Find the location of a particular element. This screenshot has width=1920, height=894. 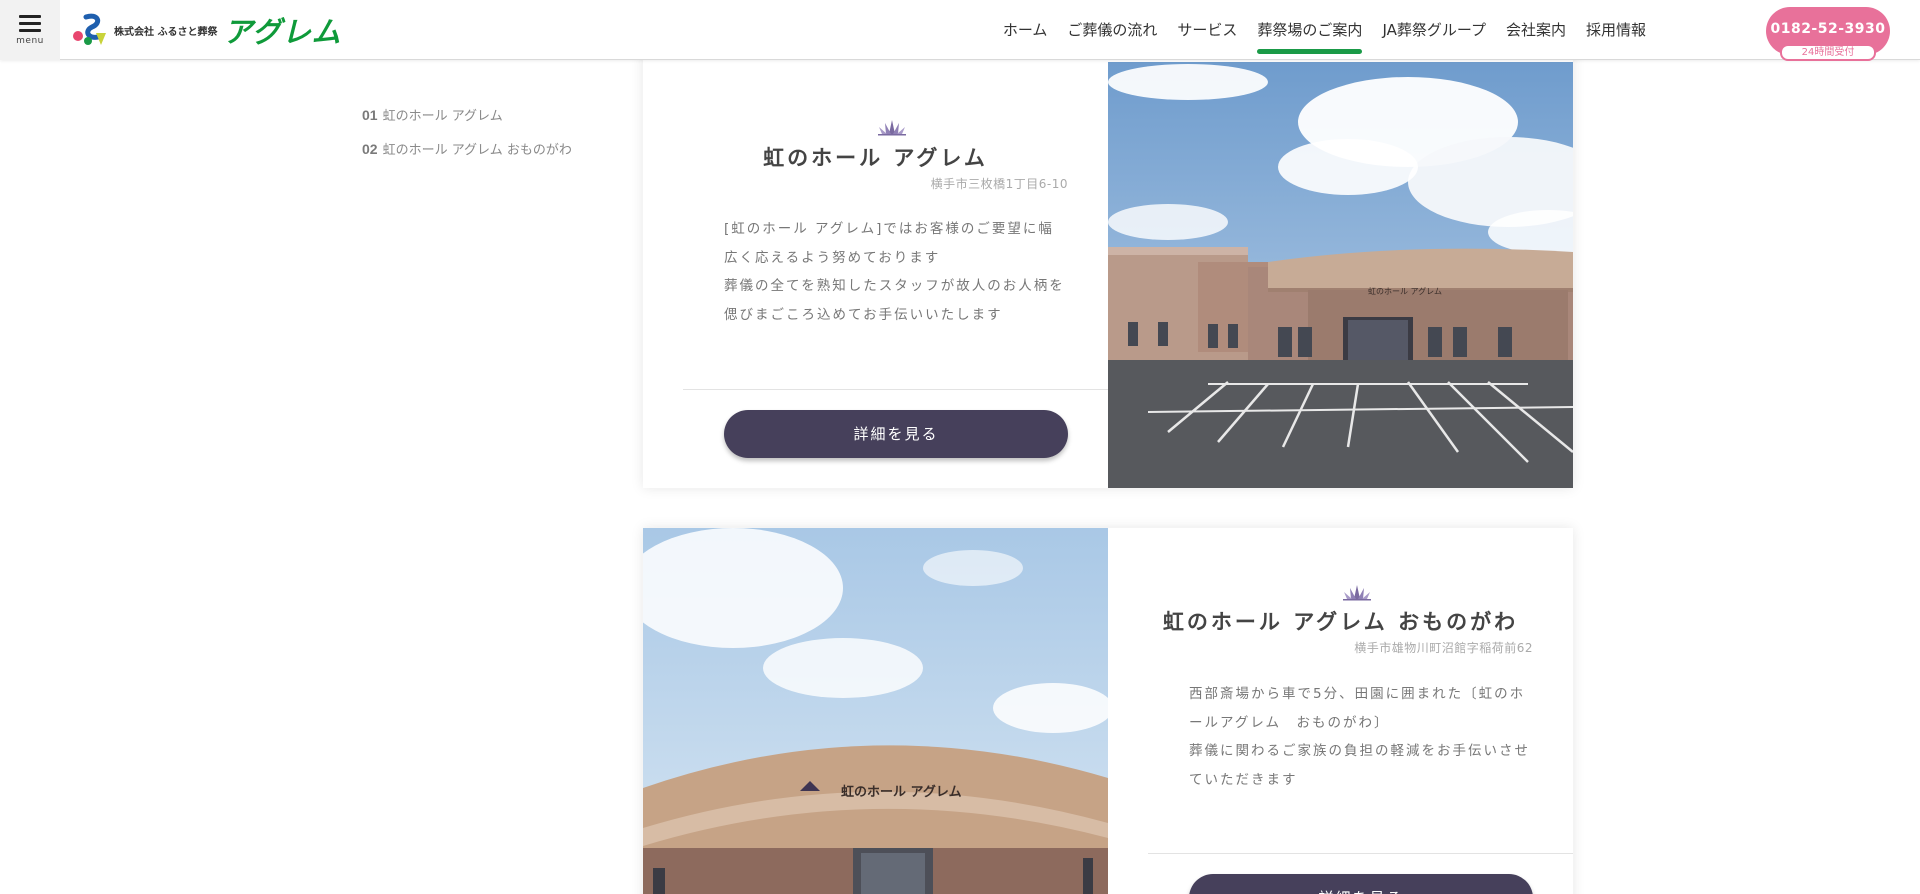

nav-item-service: サービス is located at coordinates (1207, 30).